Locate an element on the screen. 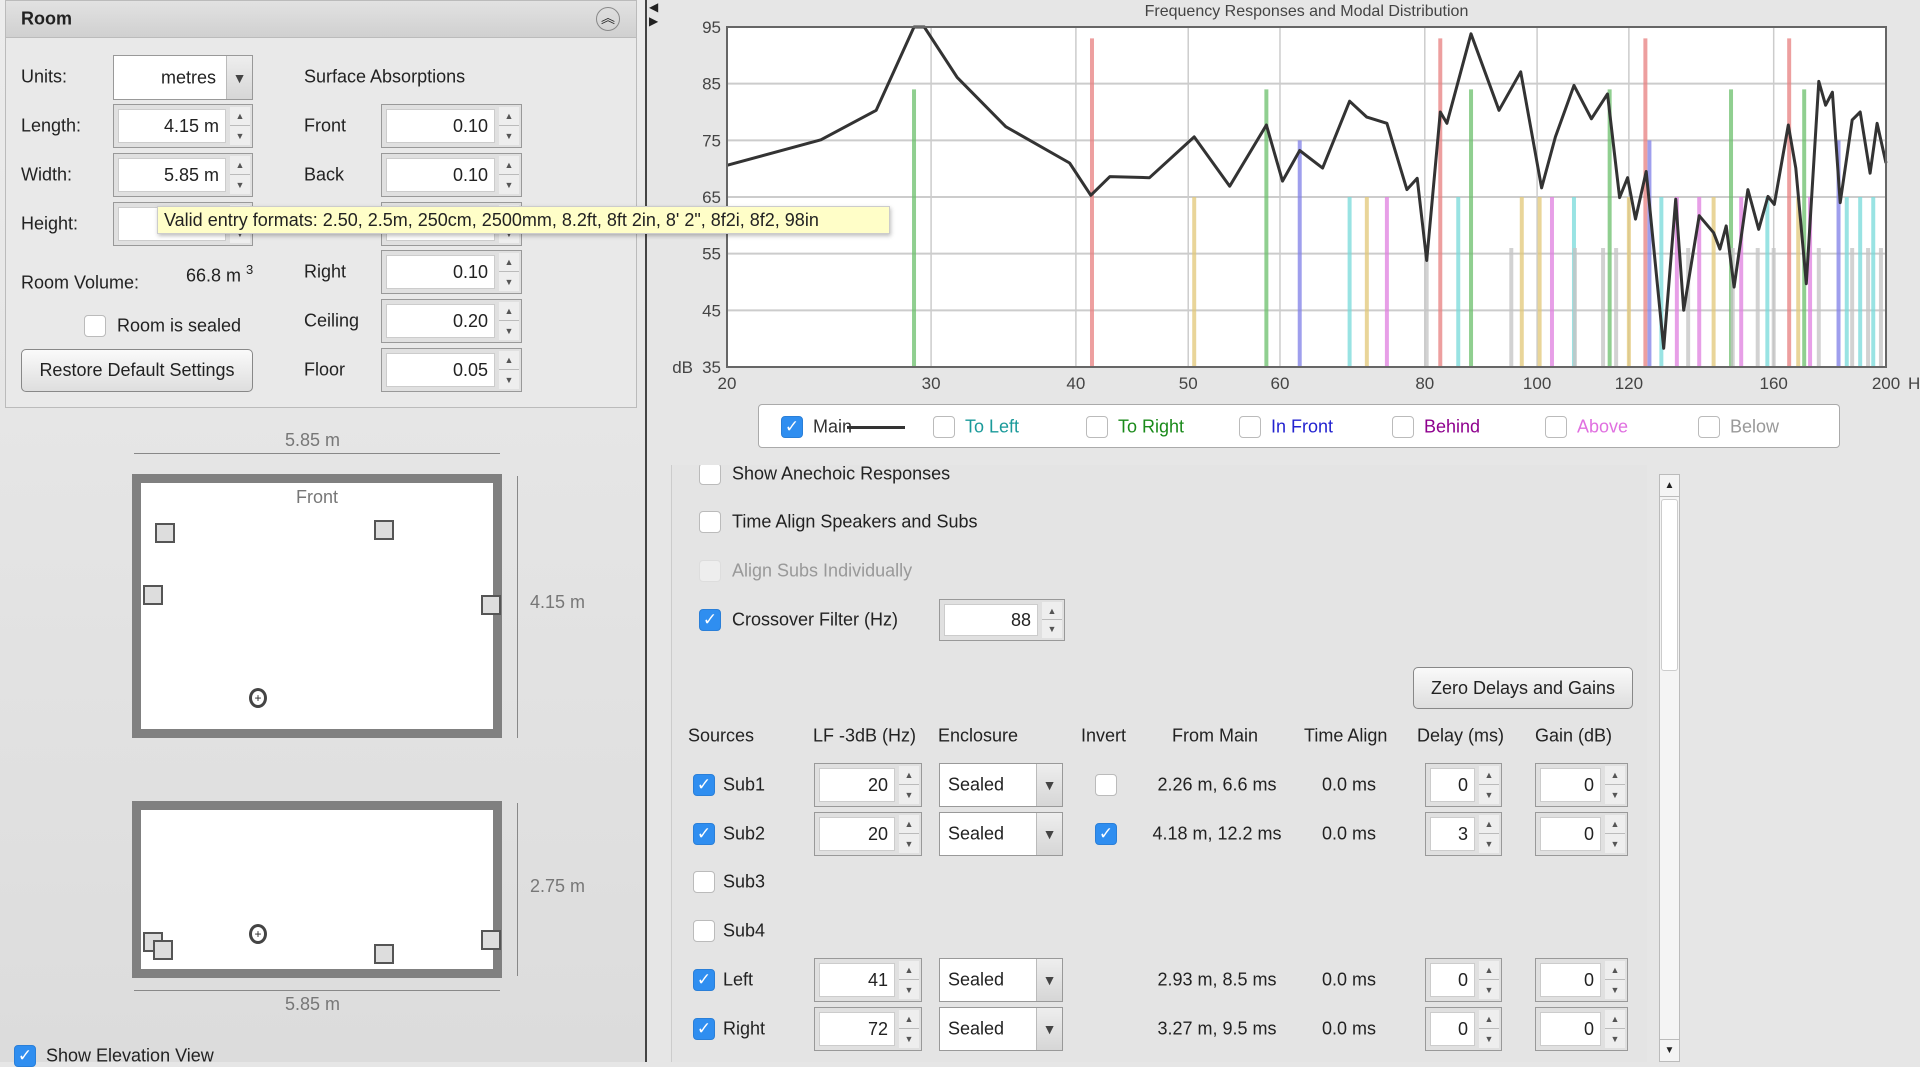 This screenshot has width=1920, height=1067. sub2-delay-spinner-up-icon: ▲ is located at coordinates (1489, 824).